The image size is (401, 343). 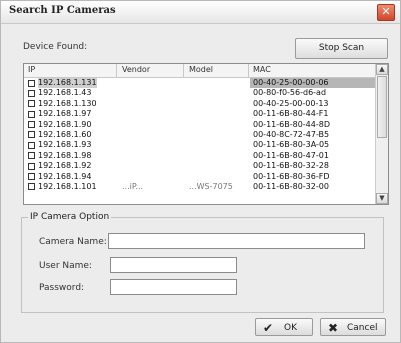 I want to click on table-row: 192.168.1.93 00-11-6B-80-3A-05, so click(x=199, y=145).